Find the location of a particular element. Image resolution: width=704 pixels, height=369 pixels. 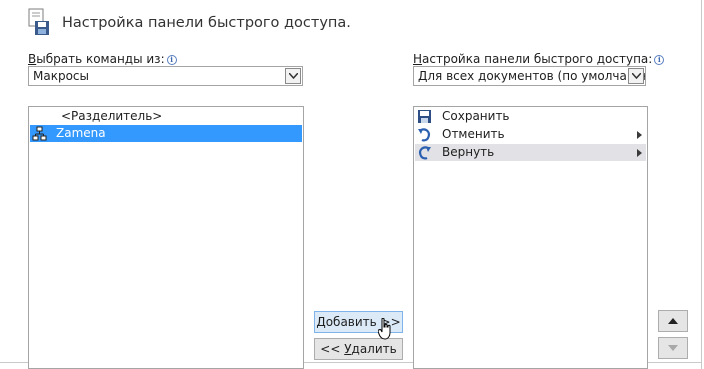

customize-toolbar-dropdown: Для всех документов (по умолчанию) is located at coordinates (529, 76).